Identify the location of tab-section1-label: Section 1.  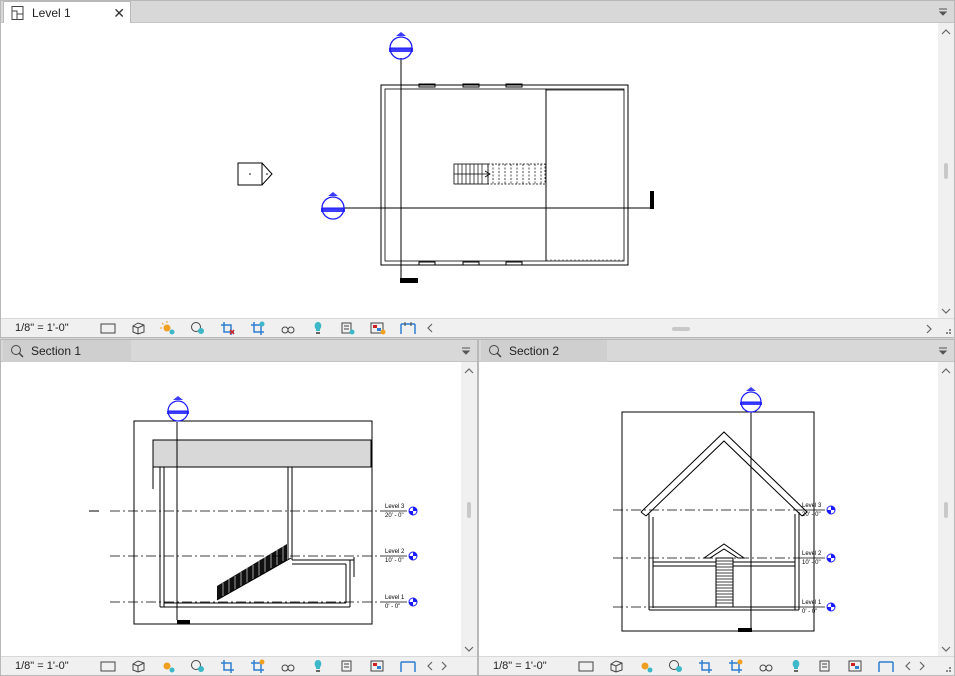
(56, 351).